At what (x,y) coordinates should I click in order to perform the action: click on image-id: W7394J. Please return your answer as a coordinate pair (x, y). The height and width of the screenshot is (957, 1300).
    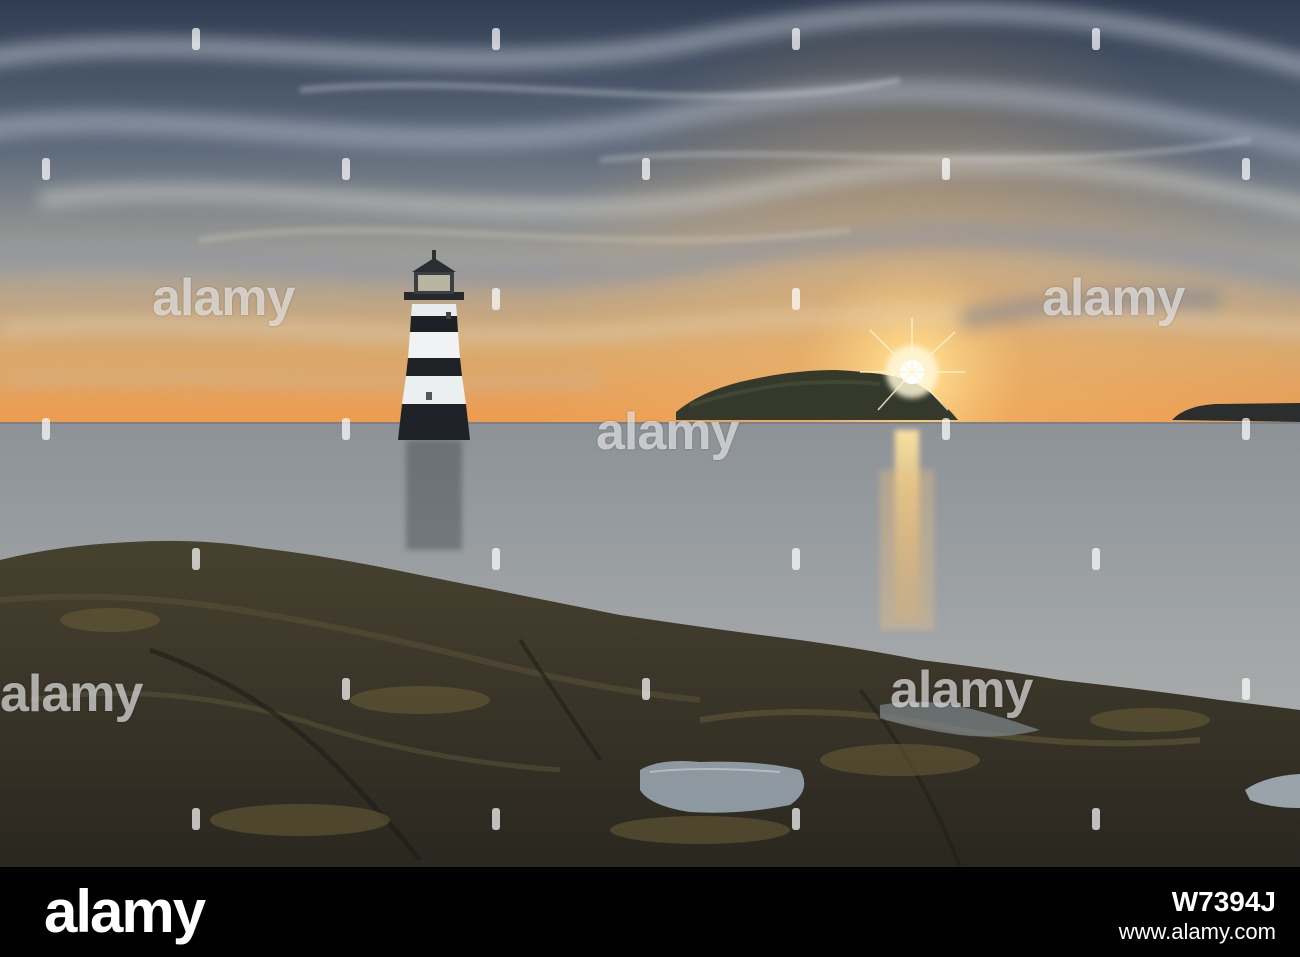
    Looking at the image, I should click on (1223, 901).